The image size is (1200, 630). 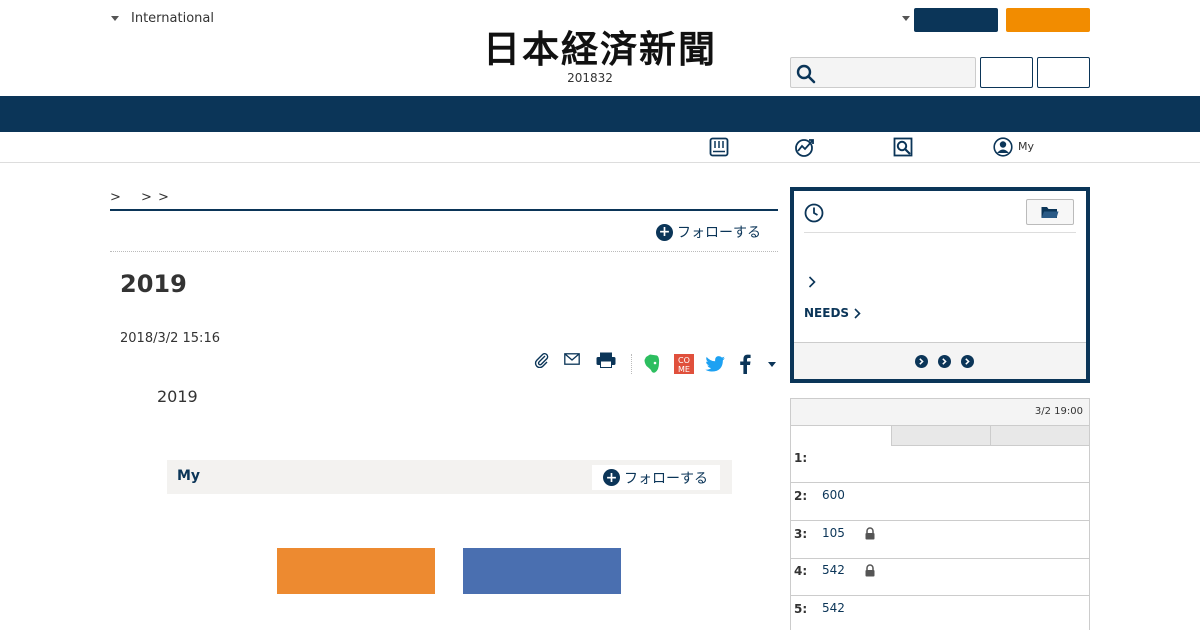 What do you see at coordinates (177, 396) in the screenshot?
I see `article-lead: 2019` at bounding box center [177, 396].